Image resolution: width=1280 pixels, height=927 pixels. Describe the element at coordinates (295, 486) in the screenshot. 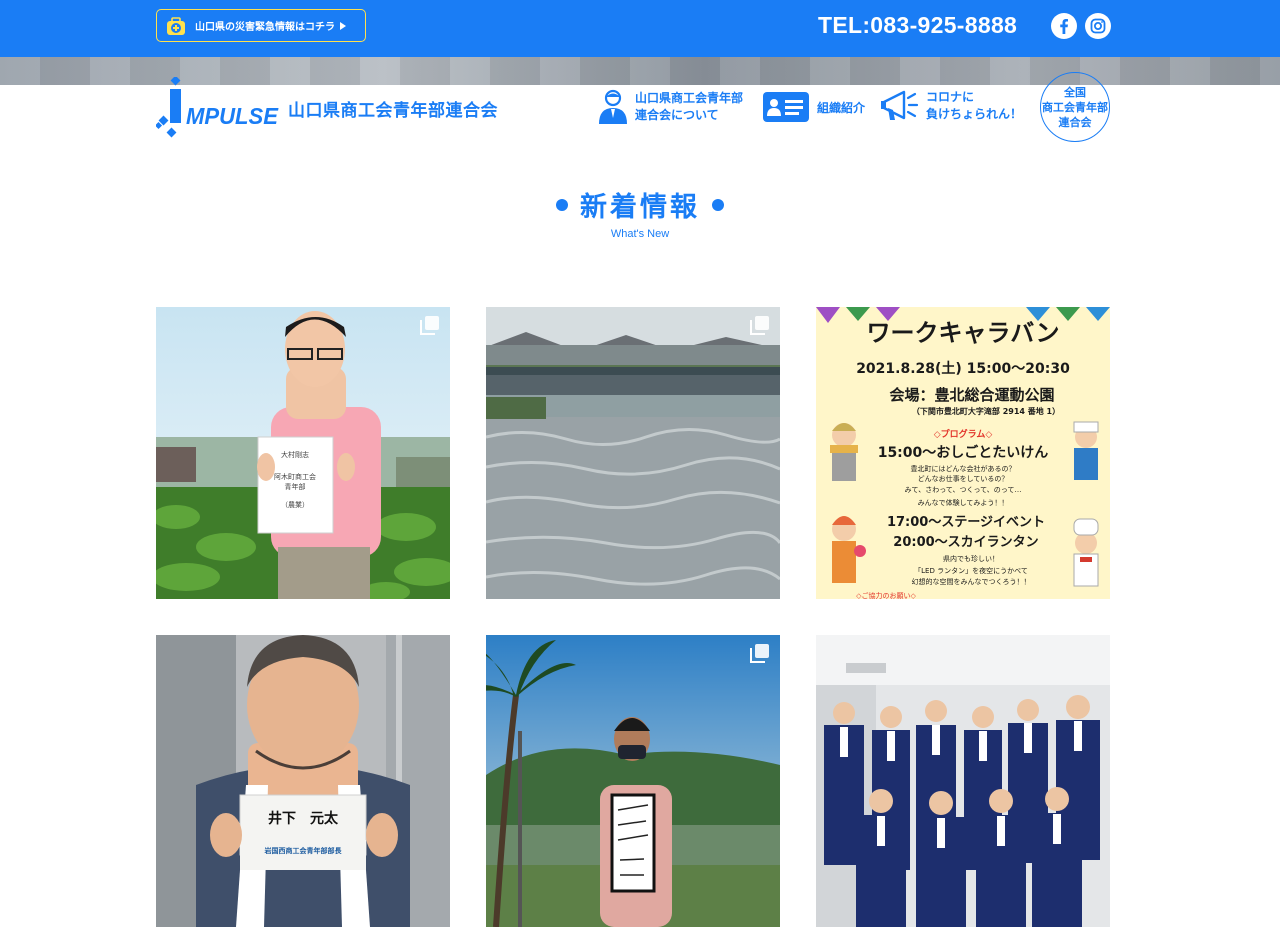

I see `sign-text-3: 青年部` at that location.